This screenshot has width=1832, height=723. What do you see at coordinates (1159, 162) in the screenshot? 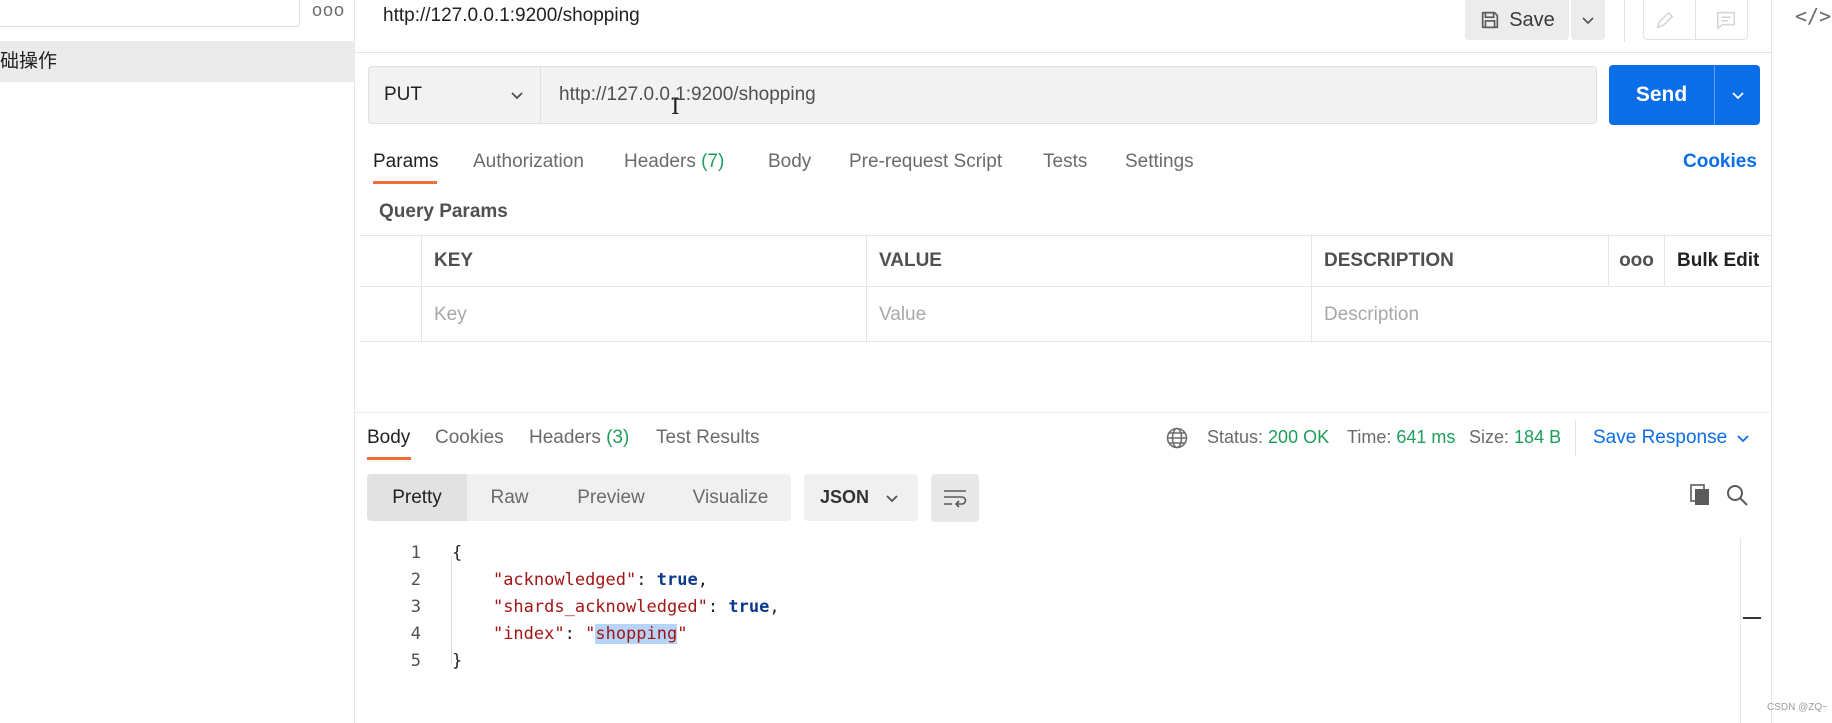
I see `tab-settings: Settings` at bounding box center [1159, 162].